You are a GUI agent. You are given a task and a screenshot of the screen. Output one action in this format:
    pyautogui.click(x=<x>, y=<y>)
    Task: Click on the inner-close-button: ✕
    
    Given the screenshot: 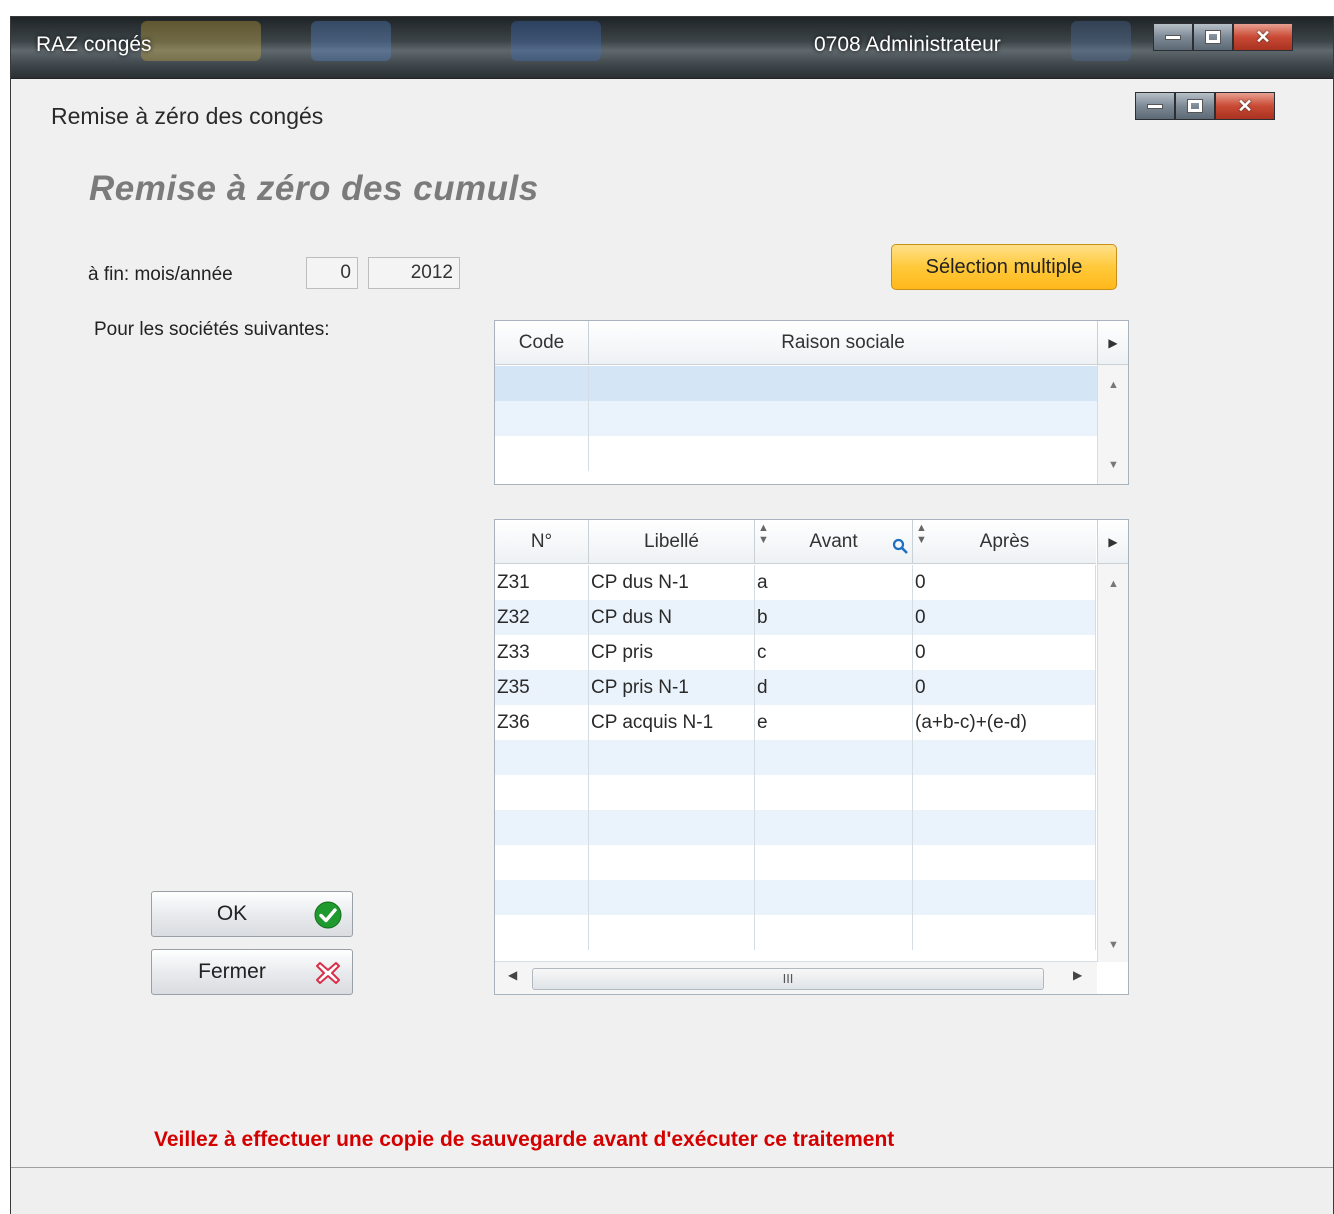 What is the action you would take?
    pyautogui.click(x=1245, y=106)
    